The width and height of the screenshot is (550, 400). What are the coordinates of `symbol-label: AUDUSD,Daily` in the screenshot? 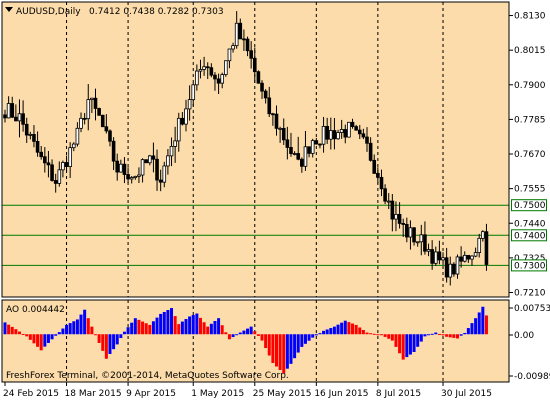 It's located at (48, 12).